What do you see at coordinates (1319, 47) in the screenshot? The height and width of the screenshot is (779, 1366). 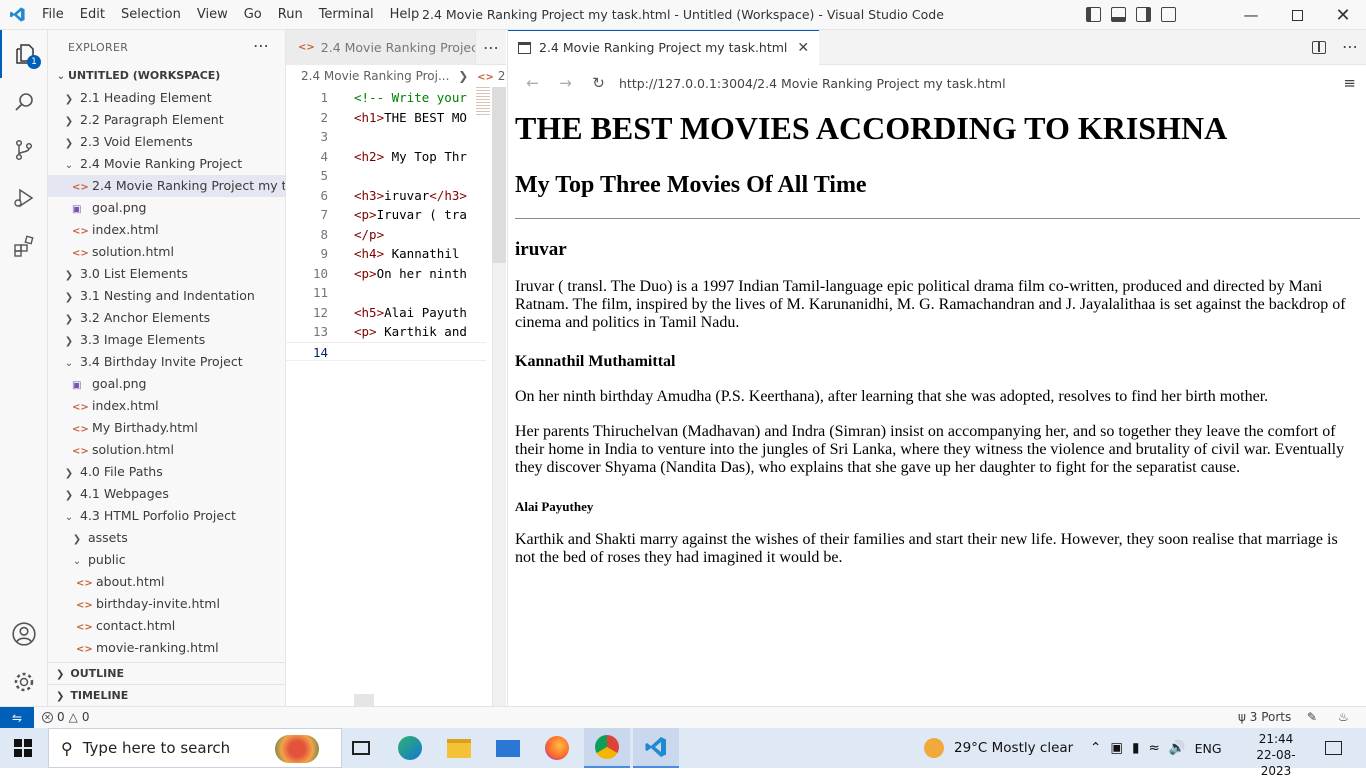 I see `split-editor-icon` at bounding box center [1319, 47].